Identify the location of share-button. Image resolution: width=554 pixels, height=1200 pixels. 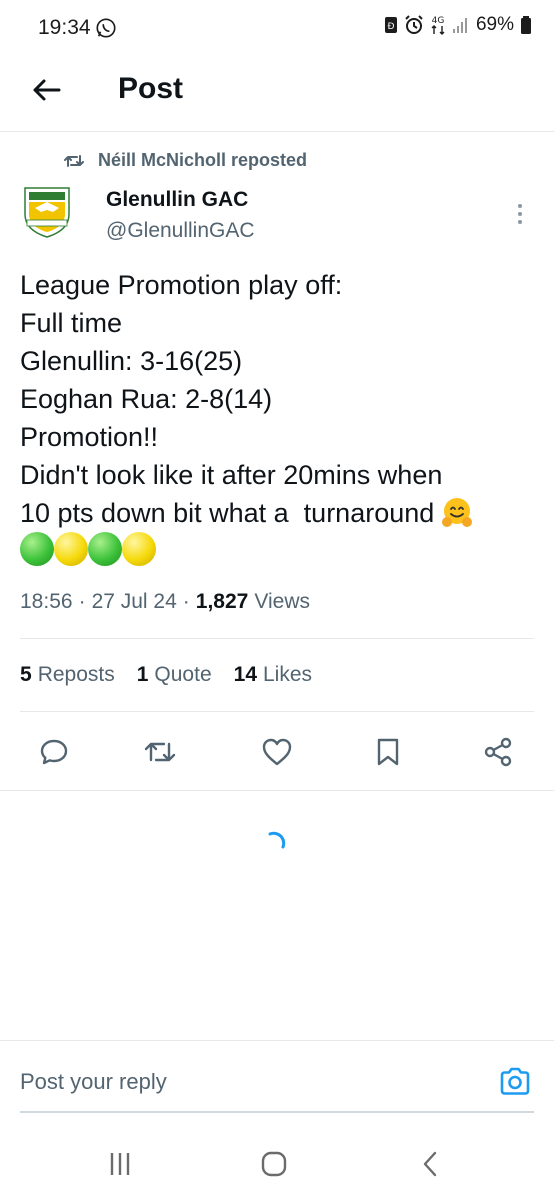
(498, 752).